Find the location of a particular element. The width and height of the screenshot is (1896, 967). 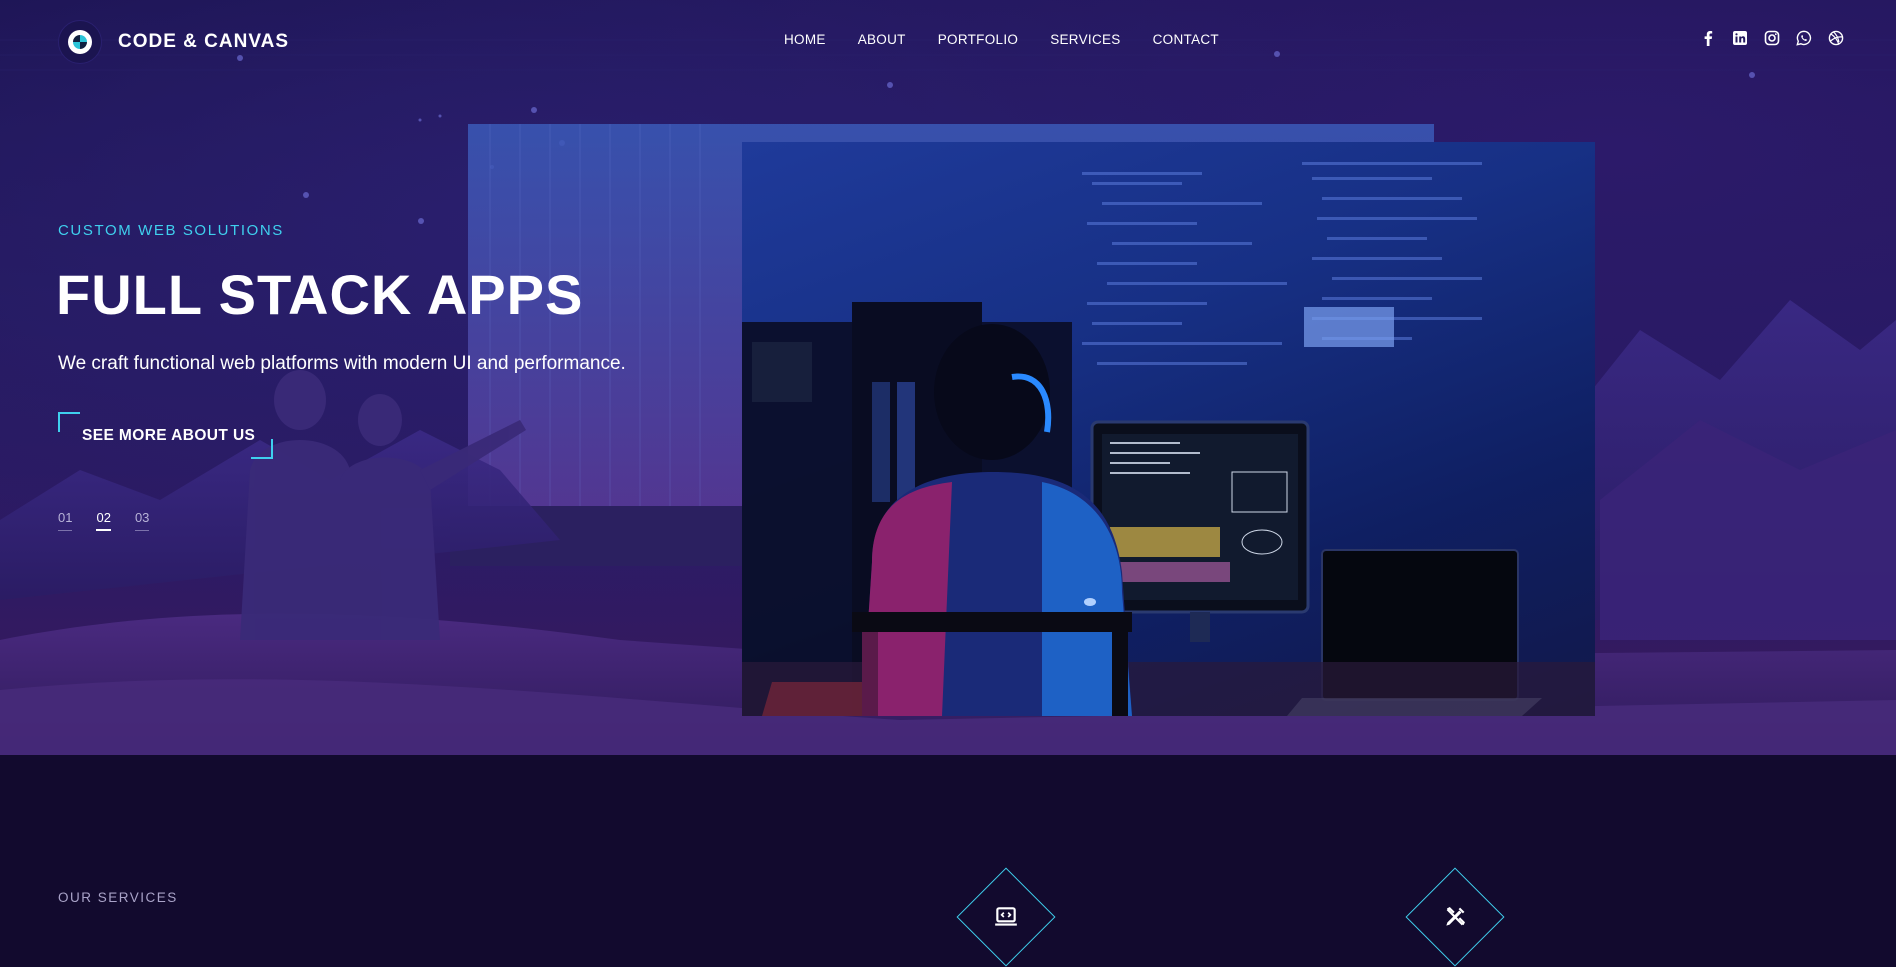

design-tools-icon is located at coordinates (1455, 917).